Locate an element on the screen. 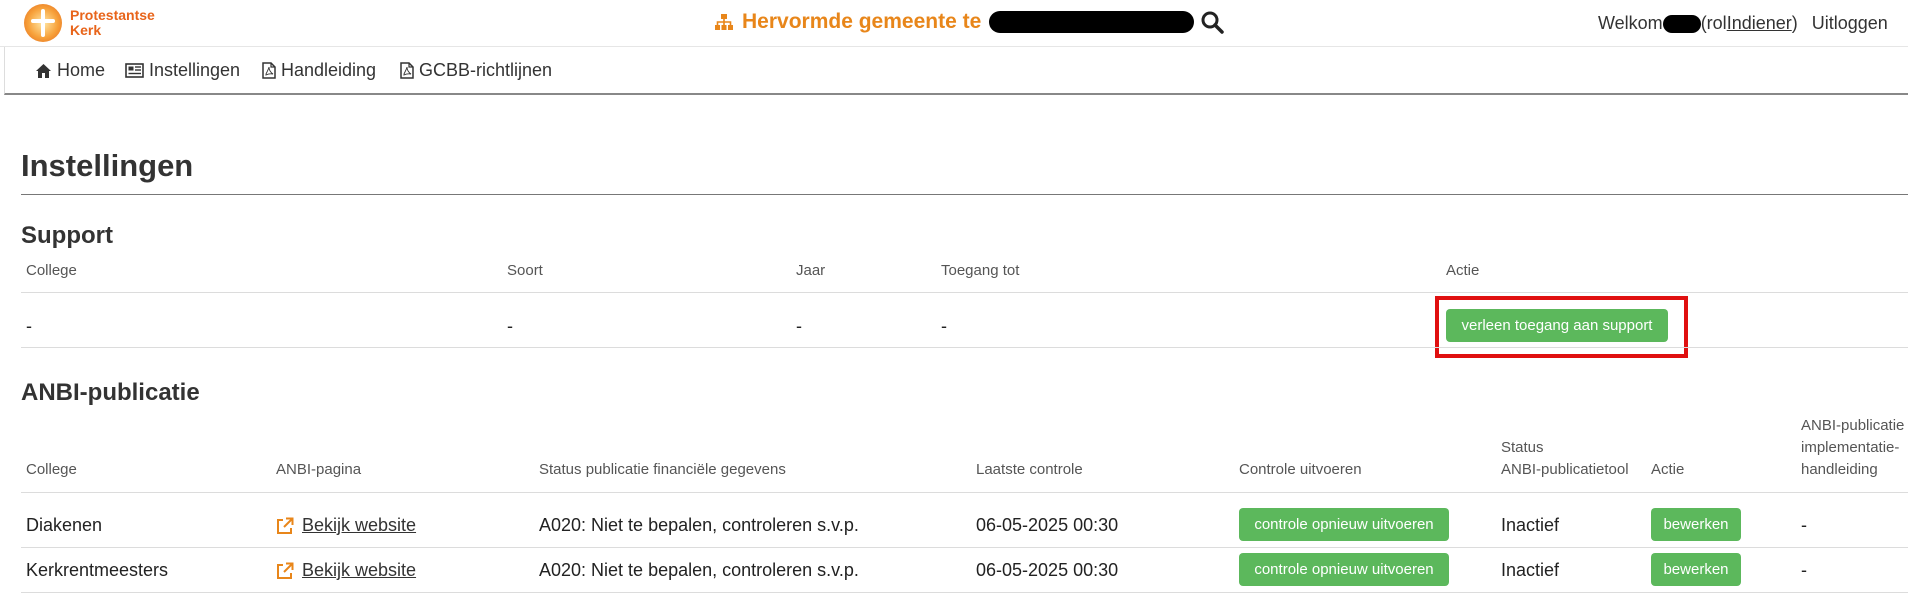 The width and height of the screenshot is (1908, 603). home-icon is located at coordinates (43, 70).